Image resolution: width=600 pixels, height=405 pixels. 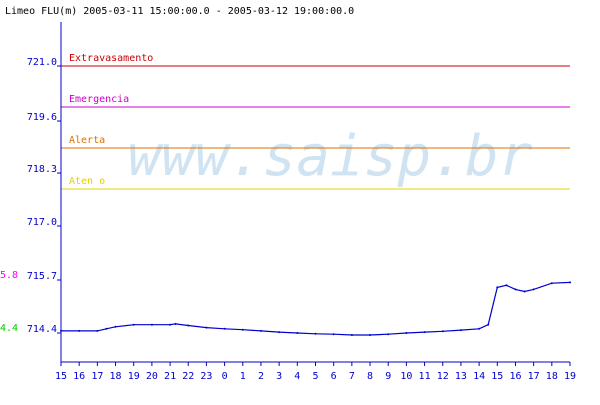 I want to click on x-tick-label: 3, so click(x=279, y=376).